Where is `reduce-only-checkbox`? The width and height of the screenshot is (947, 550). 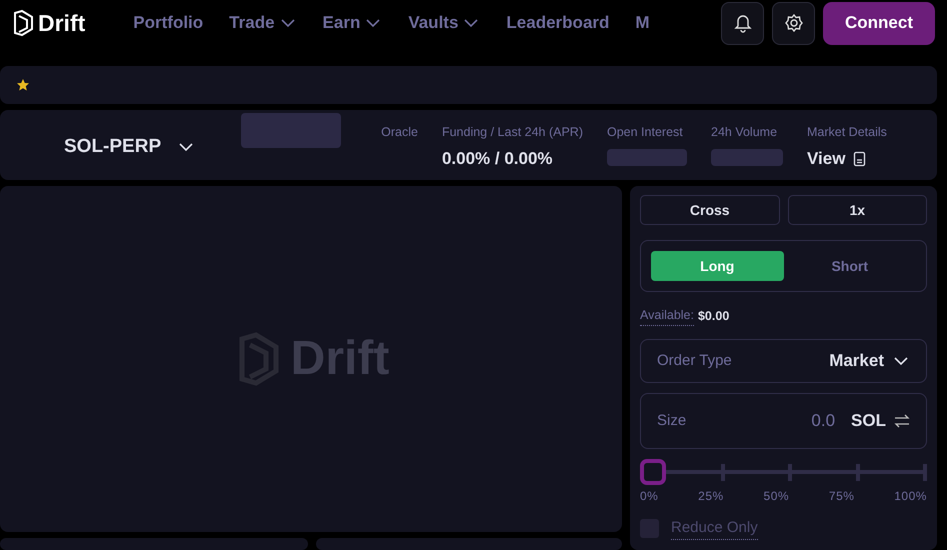
reduce-only-checkbox is located at coordinates (649, 528).